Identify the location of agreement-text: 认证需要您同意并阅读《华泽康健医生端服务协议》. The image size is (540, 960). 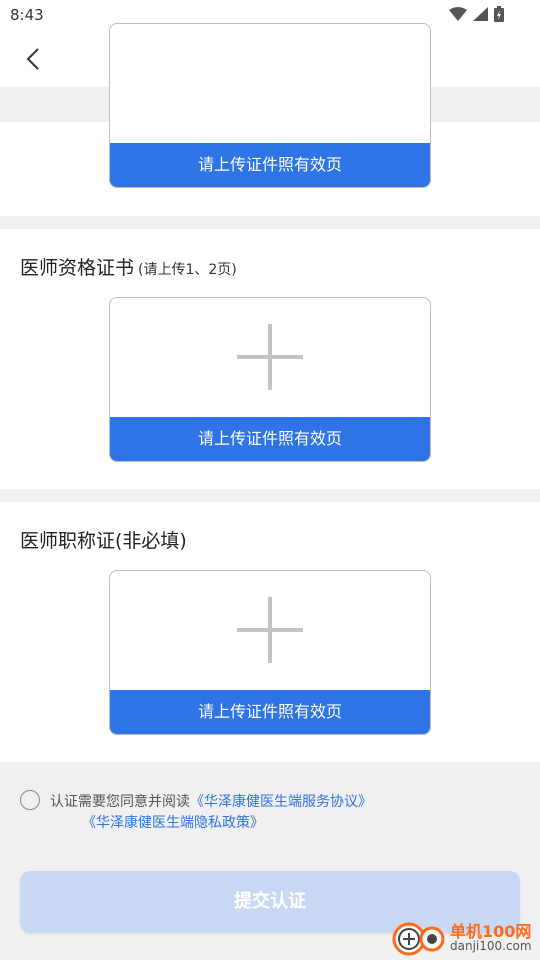
(211, 801).